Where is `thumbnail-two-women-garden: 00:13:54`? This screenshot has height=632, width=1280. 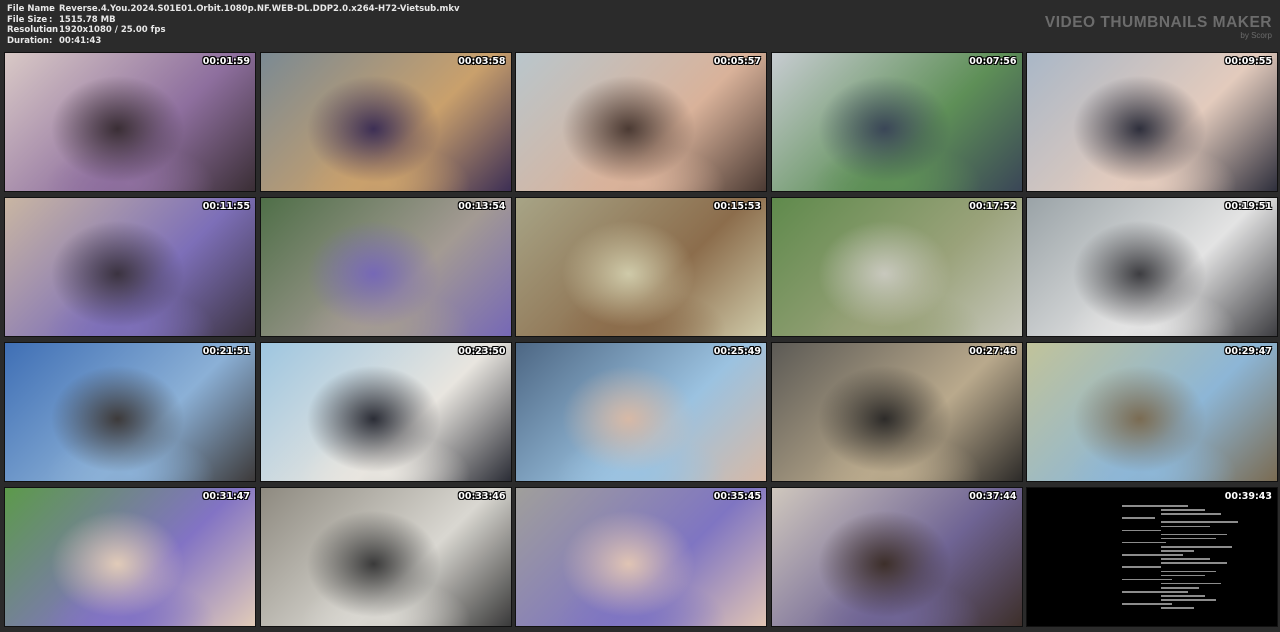 thumbnail-two-women-garden: 00:13:54 is located at coordinates (385, 267).